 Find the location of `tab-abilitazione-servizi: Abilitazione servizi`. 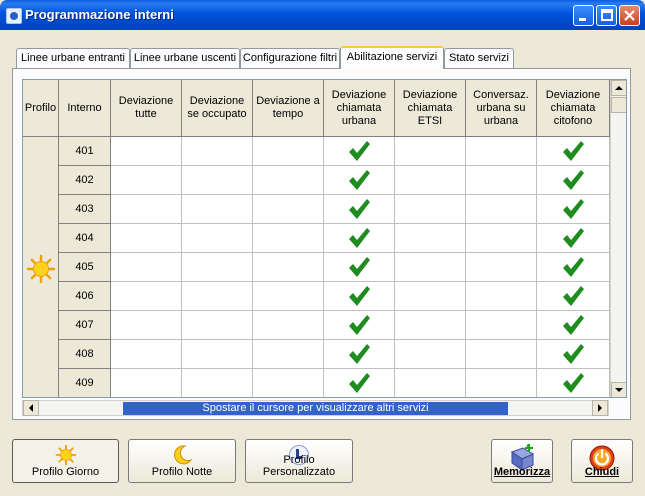

tab-abilitazione-servizi: Abilitazione servizi is located at coordinates (392, 57).